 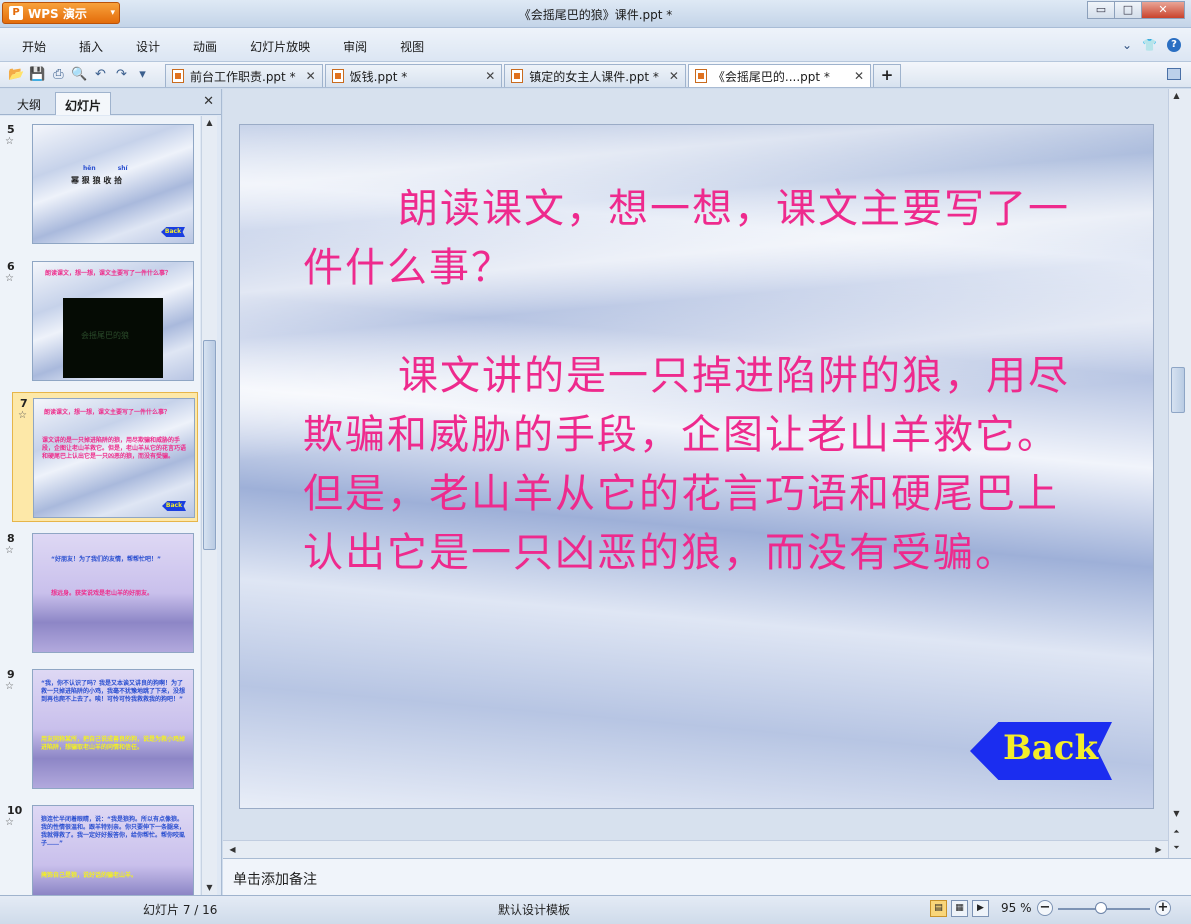 What do you see at coordinates (1016, 908) in the screenshot?
I see `zoom-level: 95 %` at bounding box center [1016, 908].